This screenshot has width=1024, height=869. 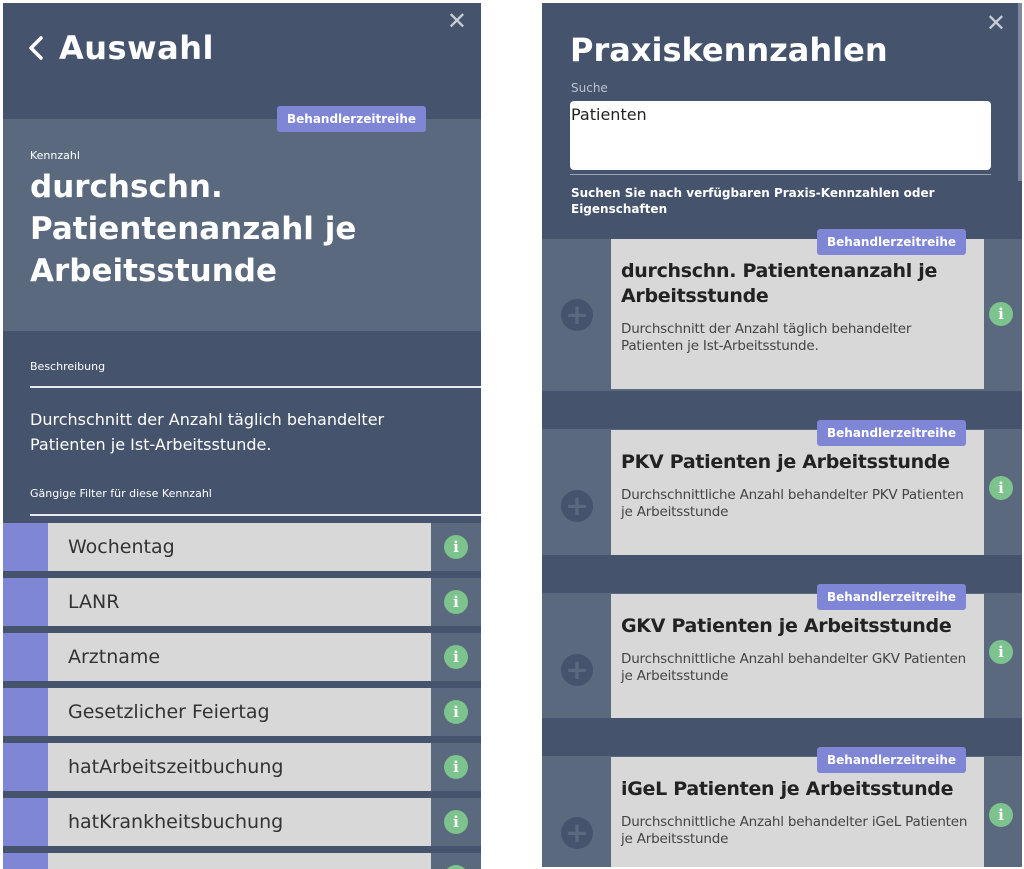 I want to click on filter-item: hatArbeitszeitbuchung i, so click(x=242, y=767).